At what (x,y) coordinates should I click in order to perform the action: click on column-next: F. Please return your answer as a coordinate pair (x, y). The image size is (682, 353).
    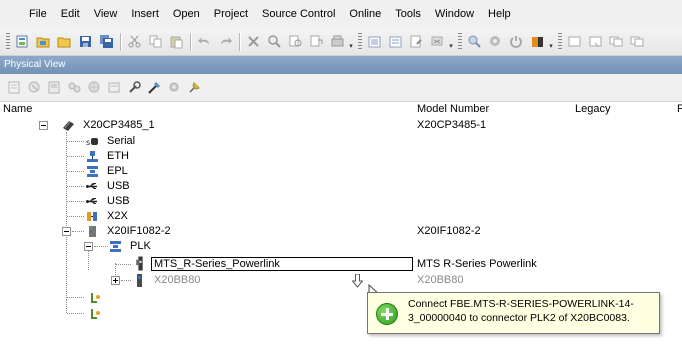
    Looking at the image, I should click on (679, 109).